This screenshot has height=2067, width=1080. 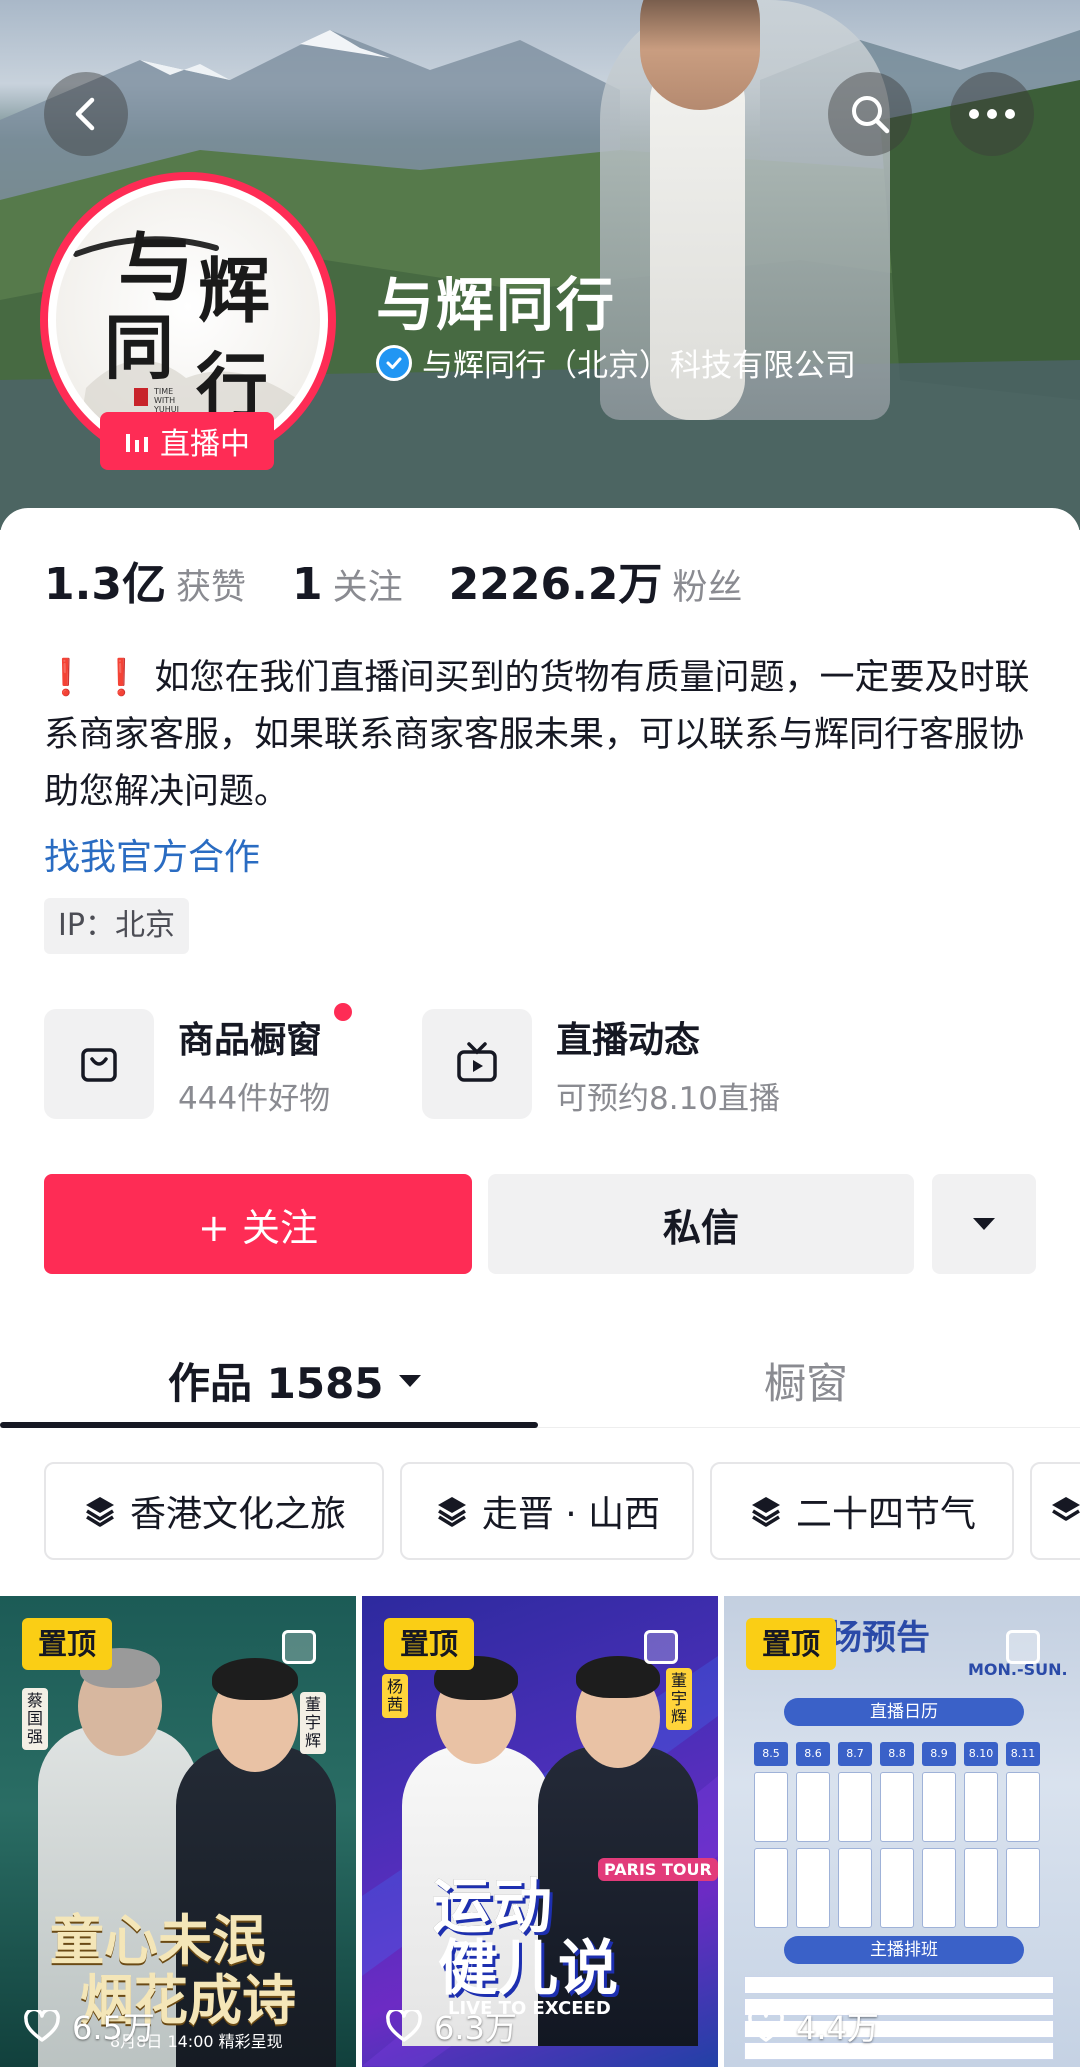 What do you see at coordinates (269, 1425) in the screenshot?
I see `active-tab-indicator` at bounding box center [269, 1425].